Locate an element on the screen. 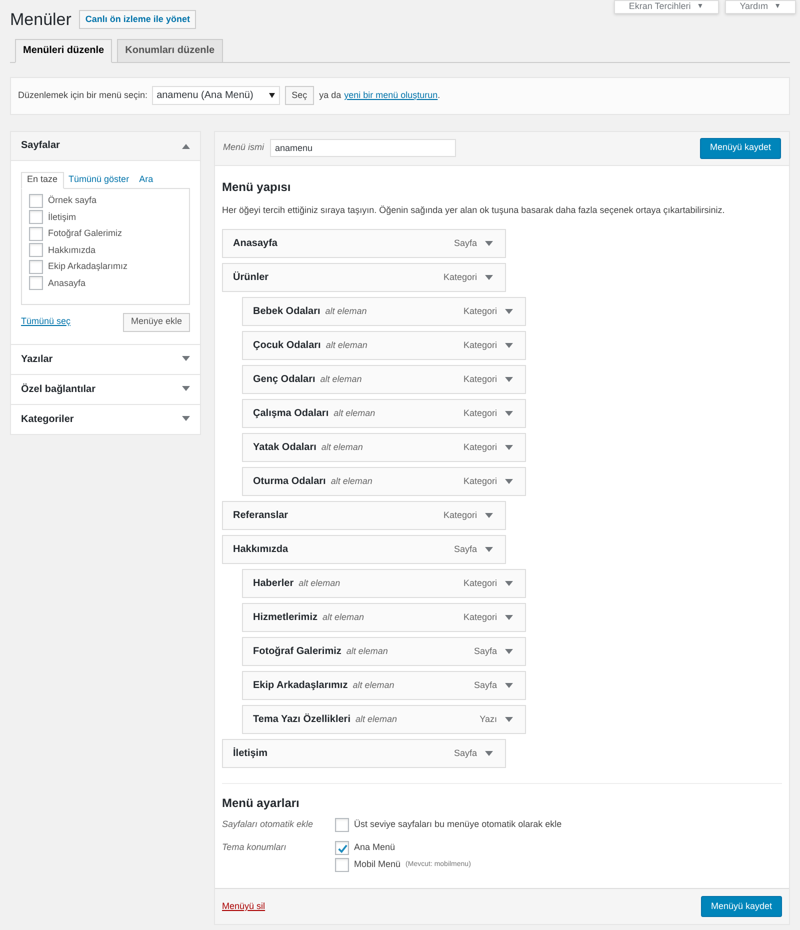 This screenshot has height=930, width=800. page-label: Ekip Arkadaşlarımız is located at coordinates (88, 266).